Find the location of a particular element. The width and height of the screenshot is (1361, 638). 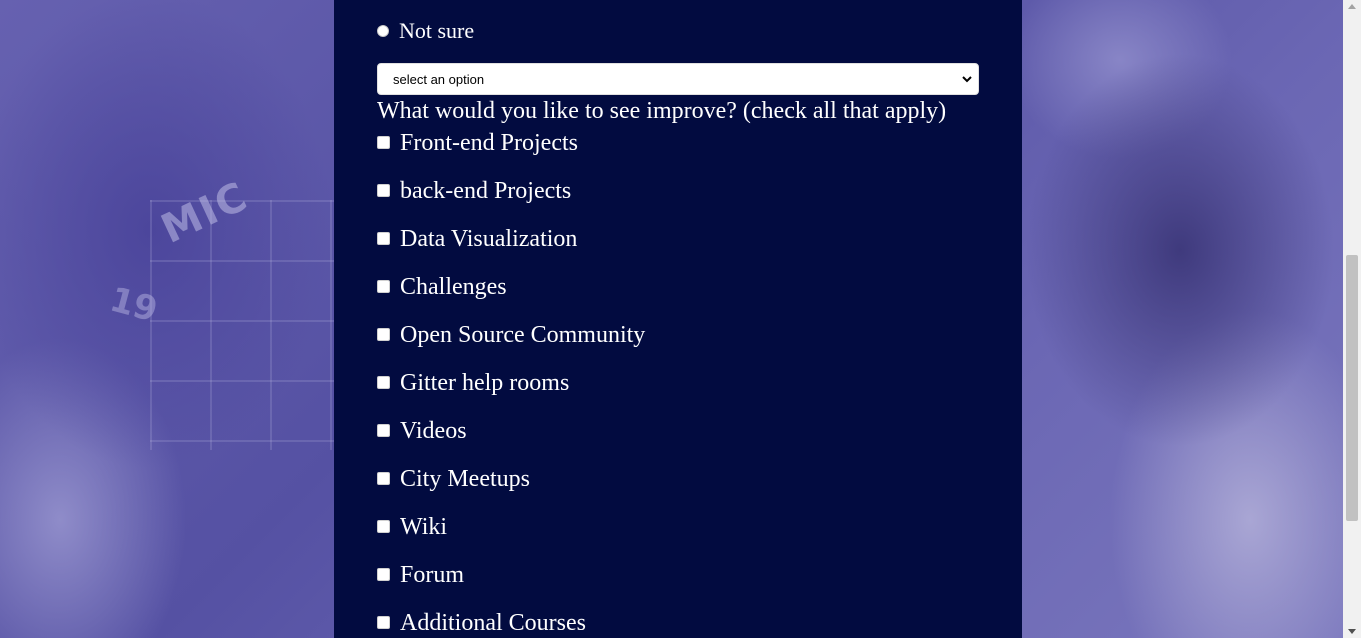

option-dropdown: select an option is located at coordinates (678, 79).